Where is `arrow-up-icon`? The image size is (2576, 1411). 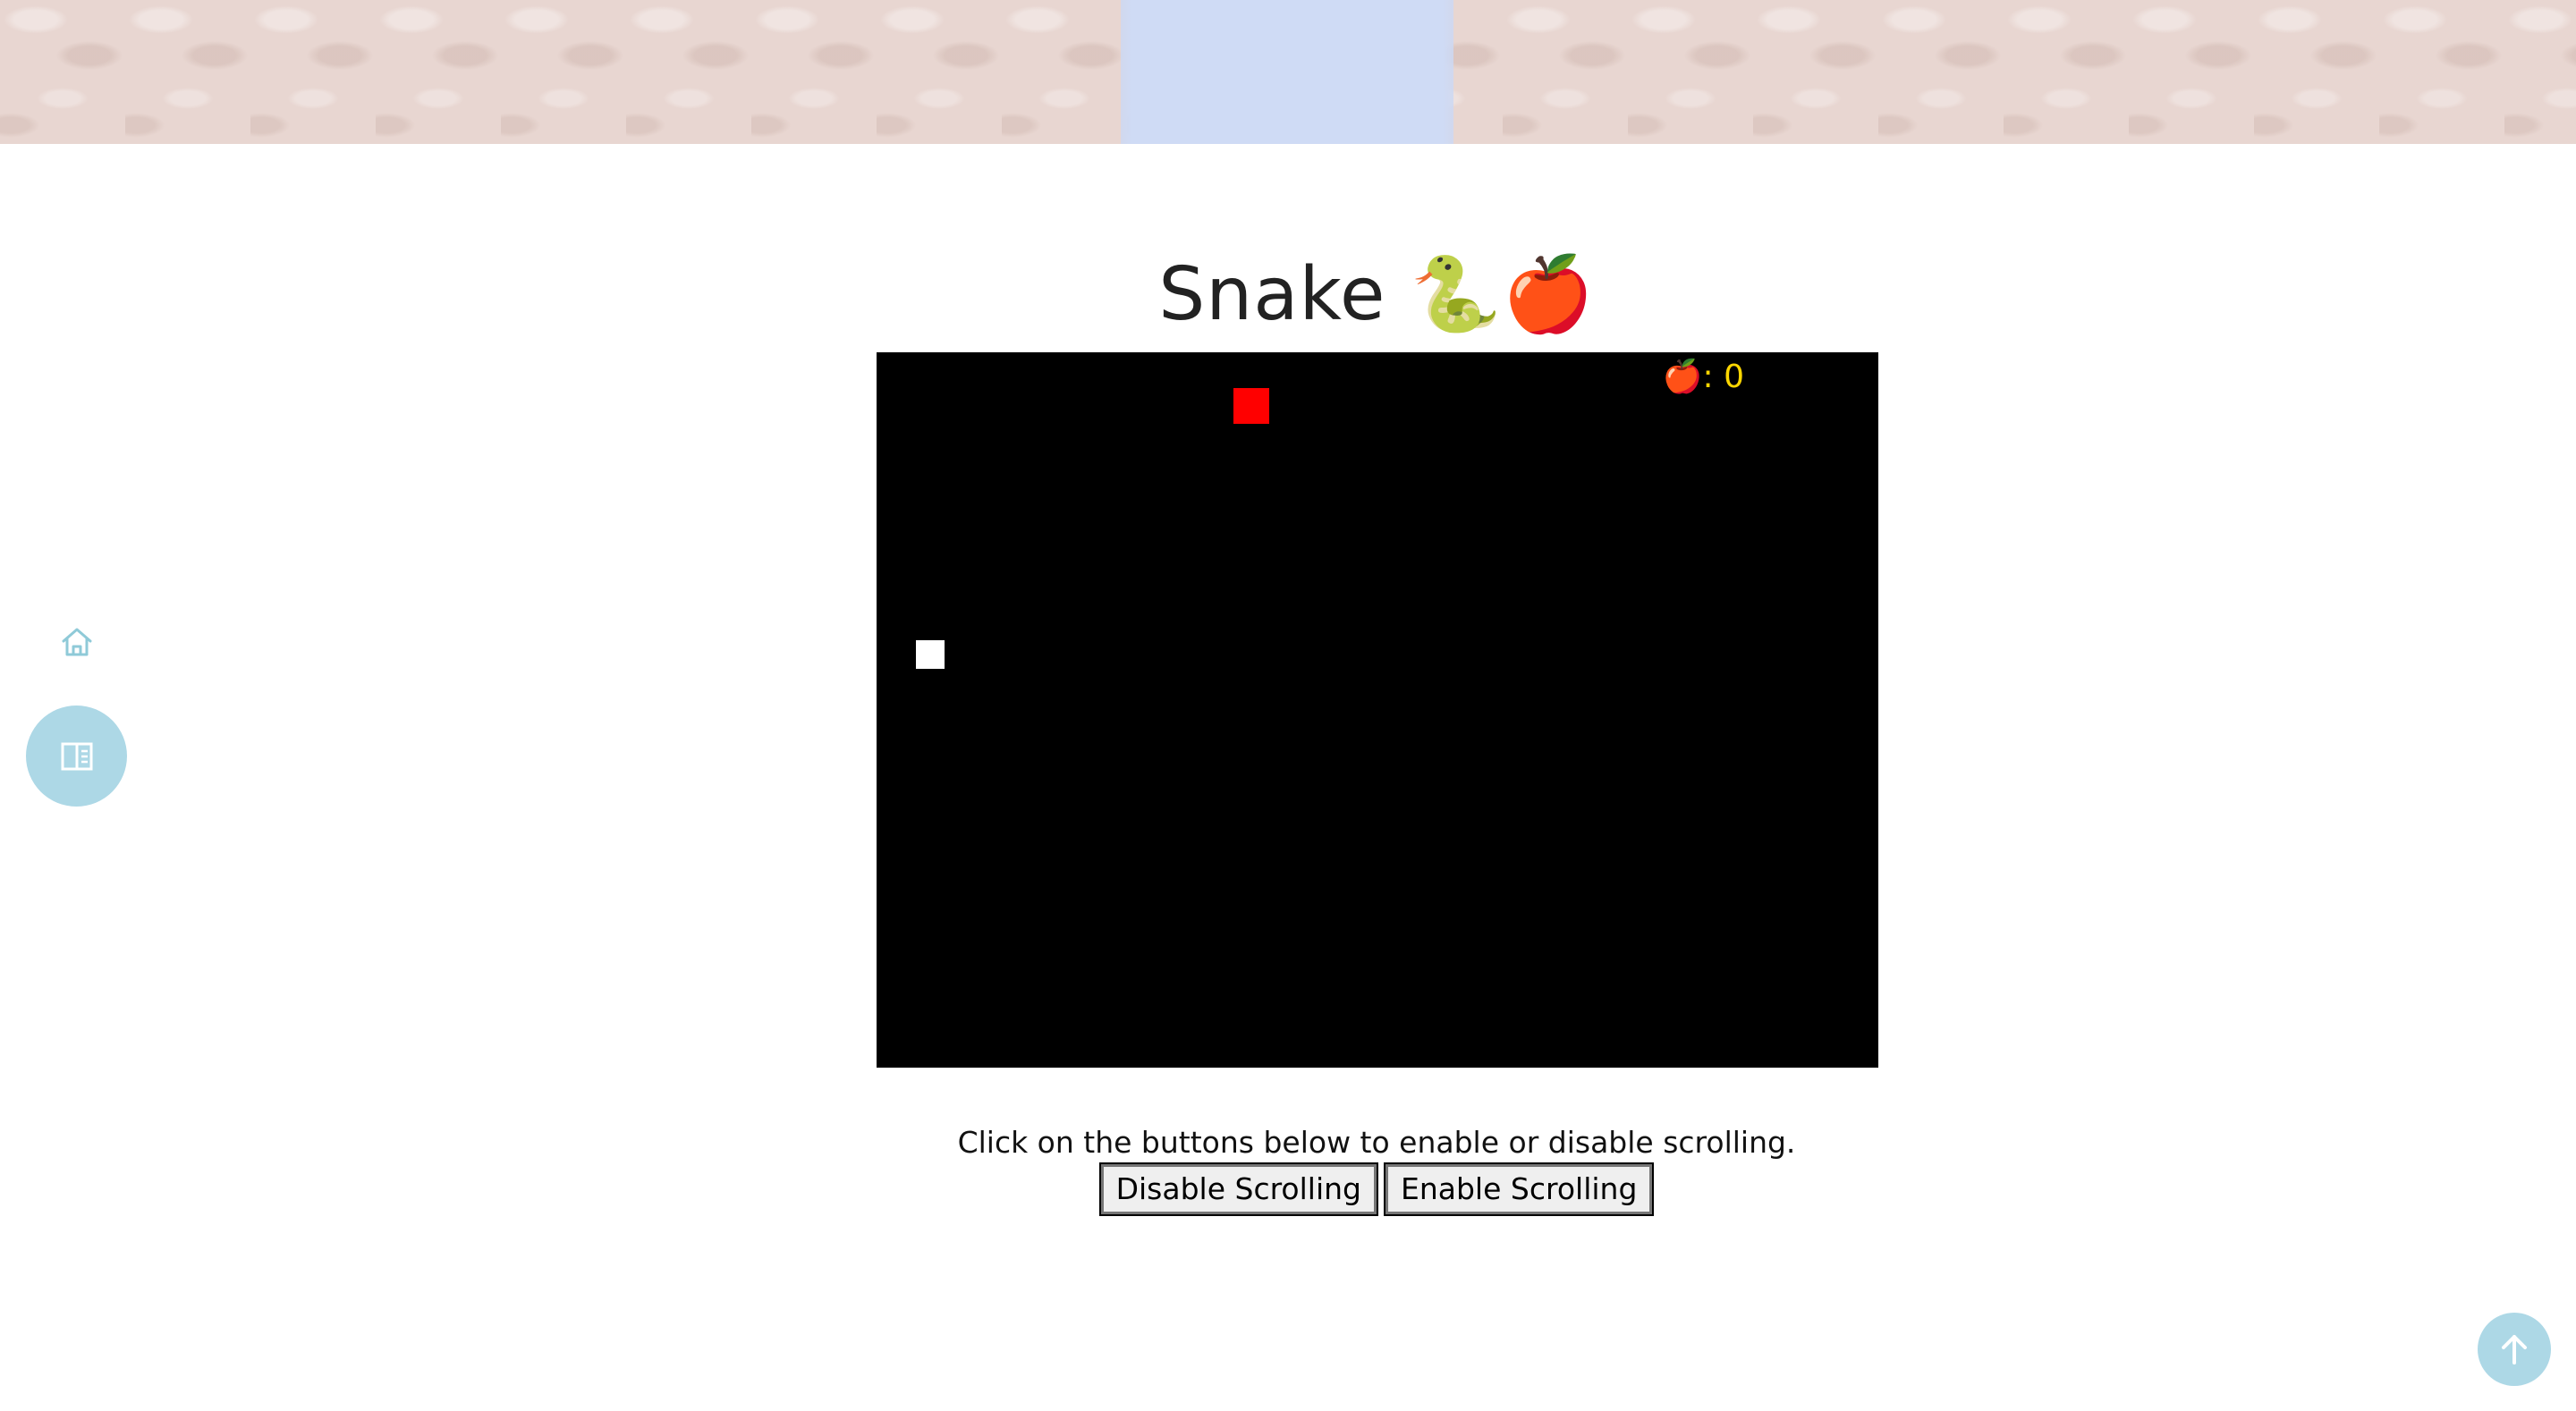
arrow-up-icon is located at coordinates (2514, 1350).